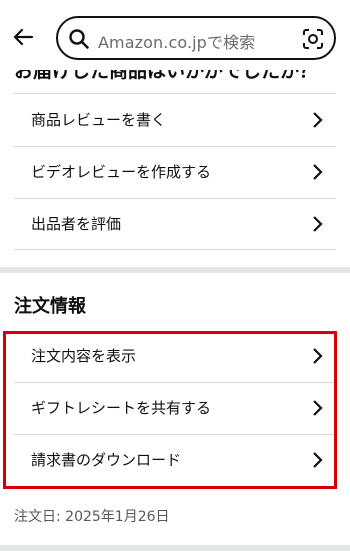  I want to click on rate-seller-row: 出品者を評価, so click(175, 224).